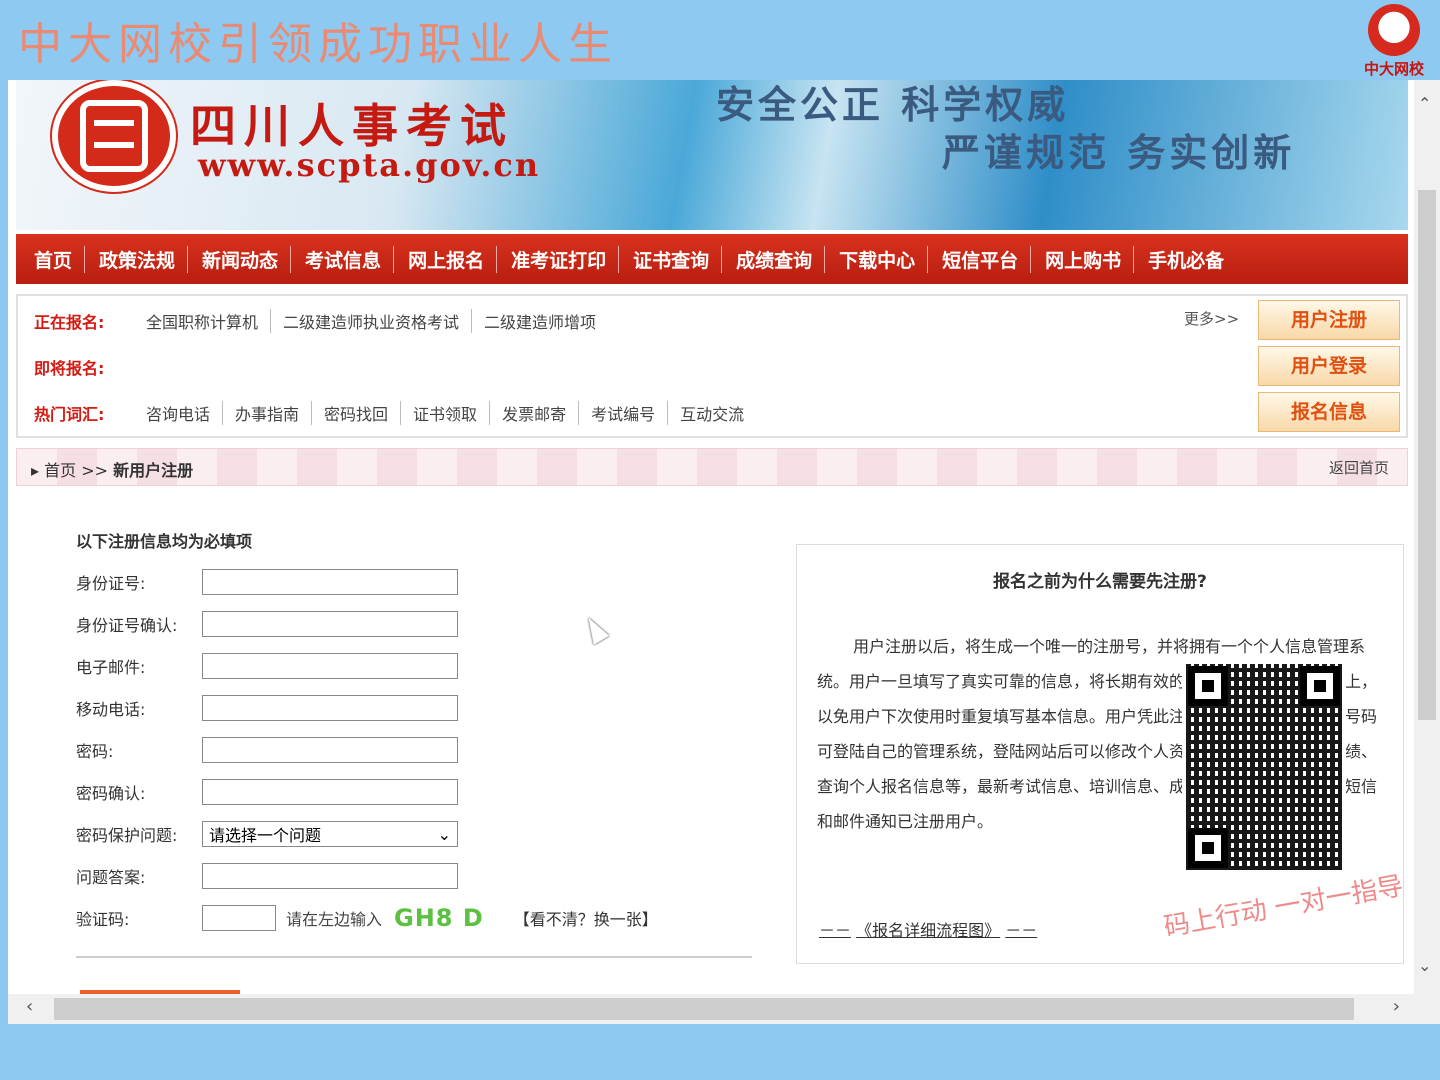  What do you see at coordinates (60, 470) in the screenshot?
I see `breadcrumb-home: 首页` at bounding box center [60, 470].